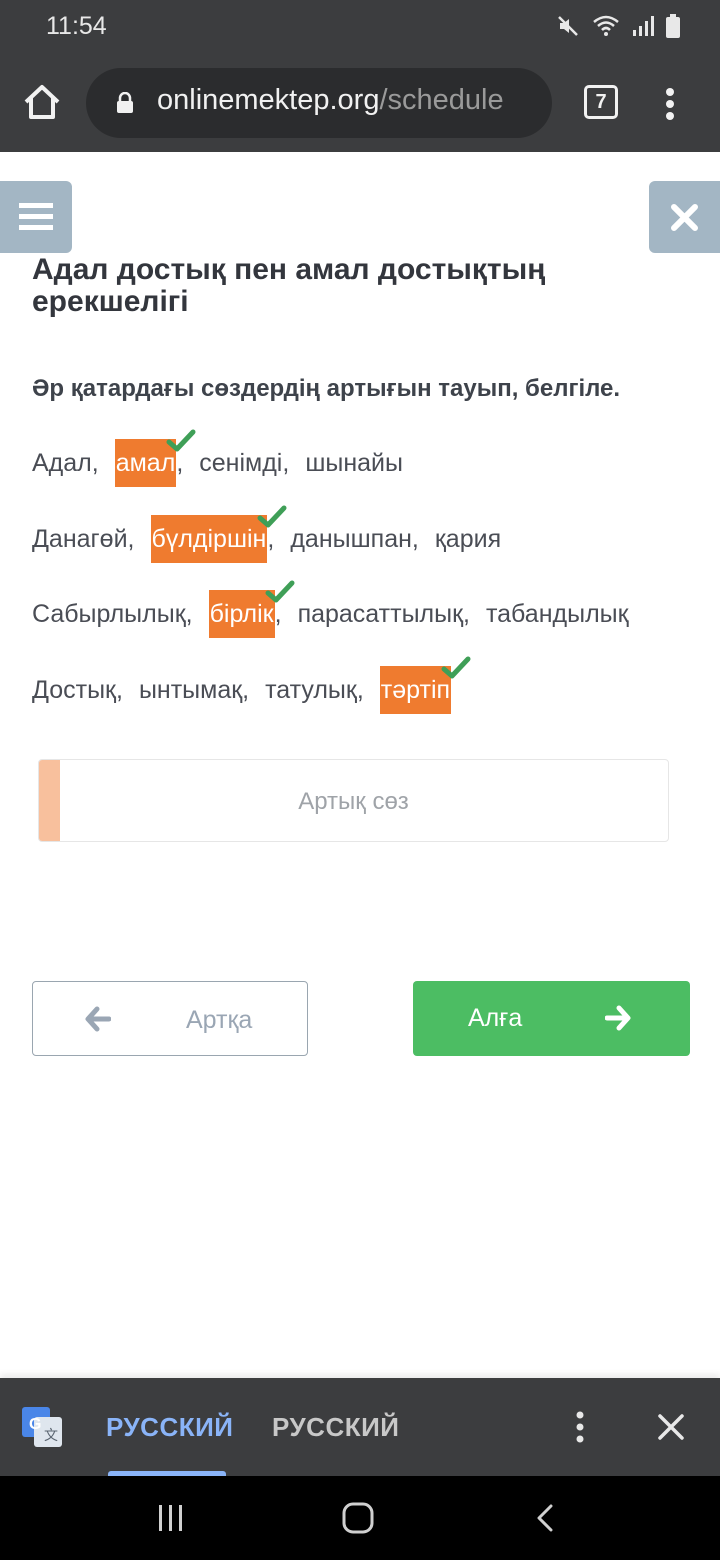 This screenshot has width=720, height=1560. I want to click on word-row: Достық, ынтымақ, татулық, тәртіп, so click(251, 685).